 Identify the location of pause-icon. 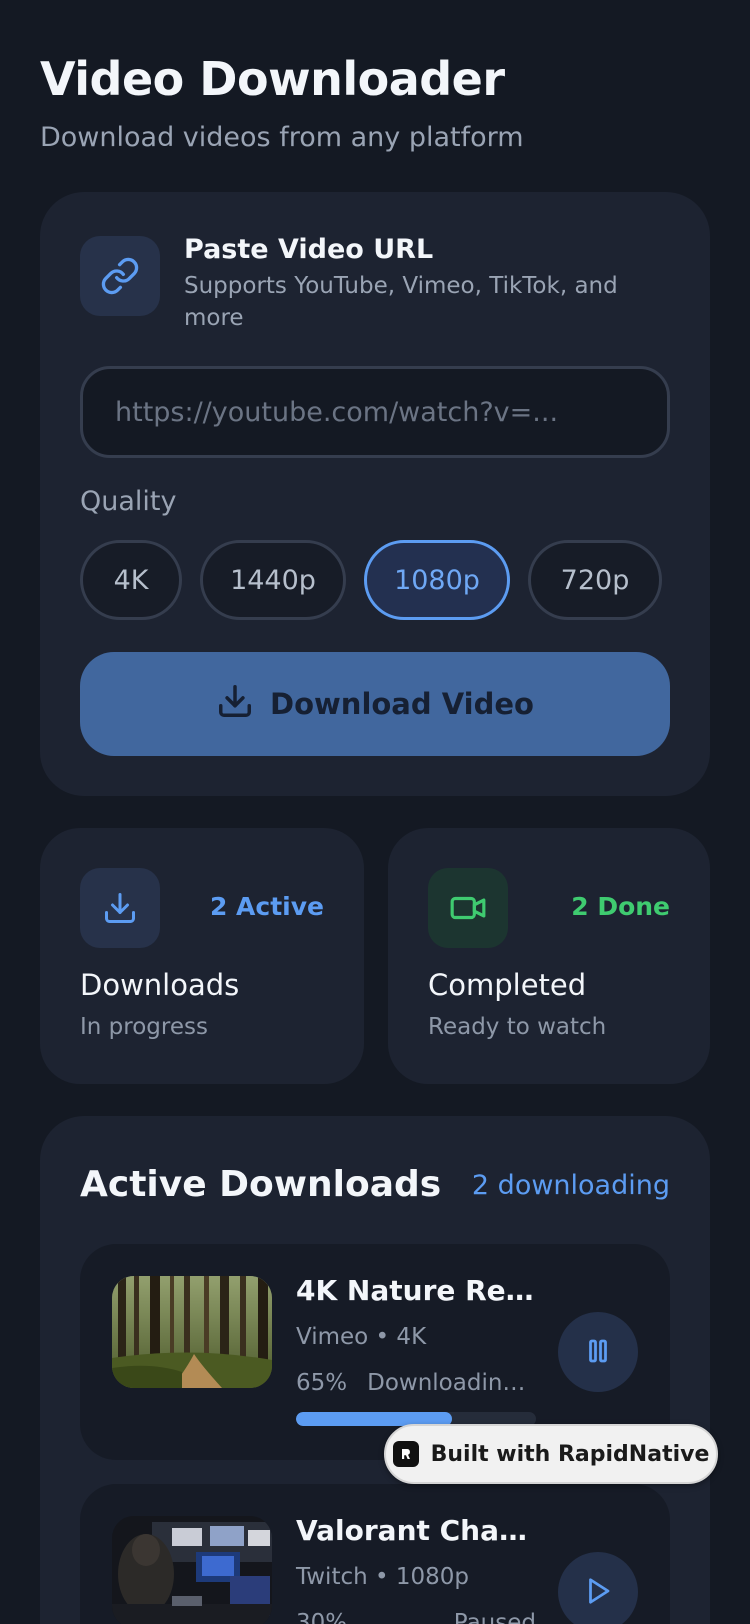
(598, 1352).